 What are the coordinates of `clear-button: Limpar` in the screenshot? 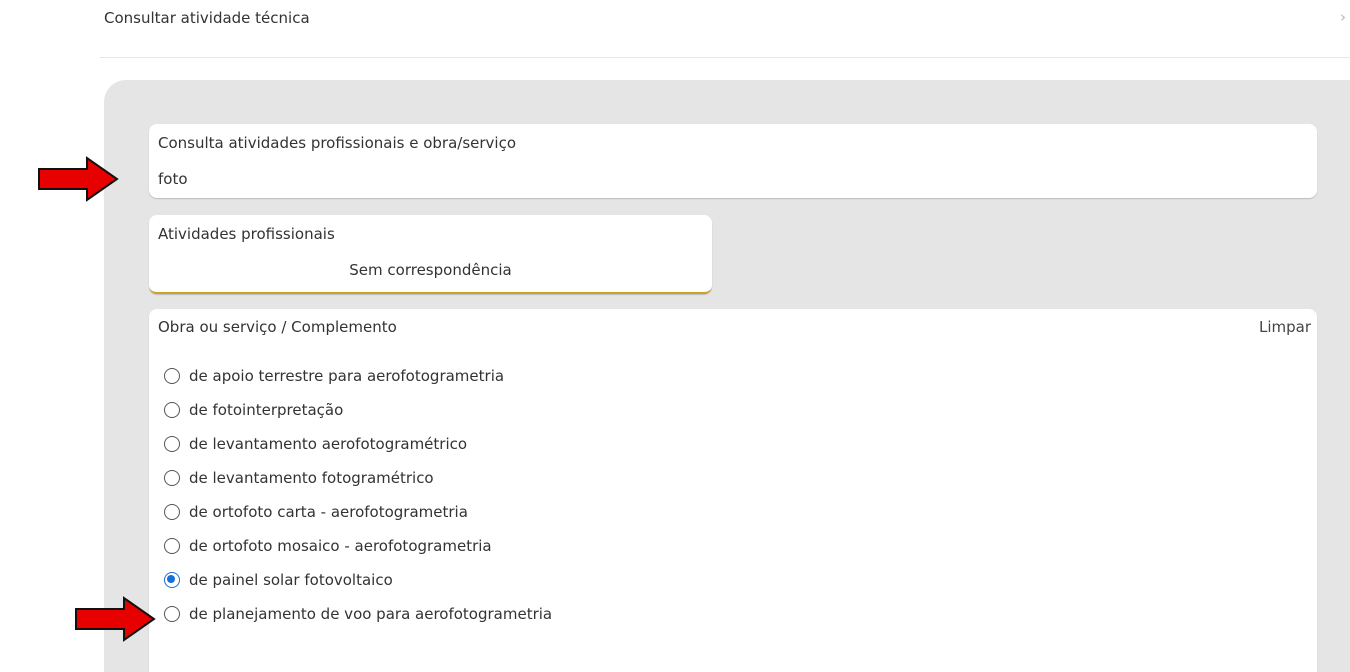 It's located at (1285, 327).